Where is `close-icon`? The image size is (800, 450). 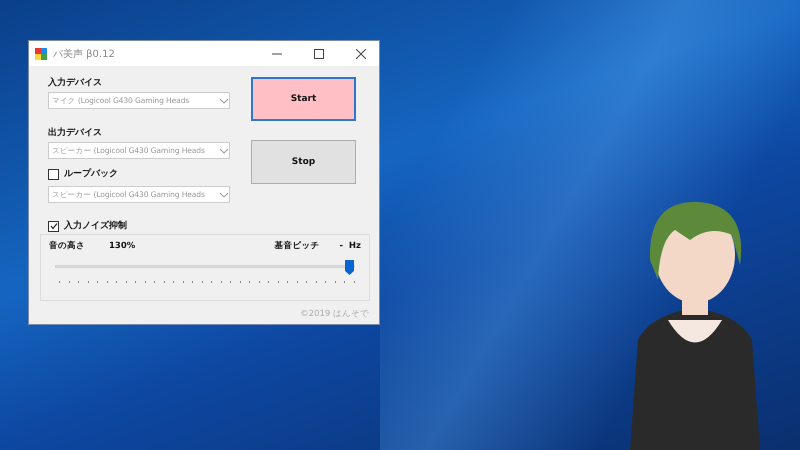
close-icon is located at coordinates (361, 53).